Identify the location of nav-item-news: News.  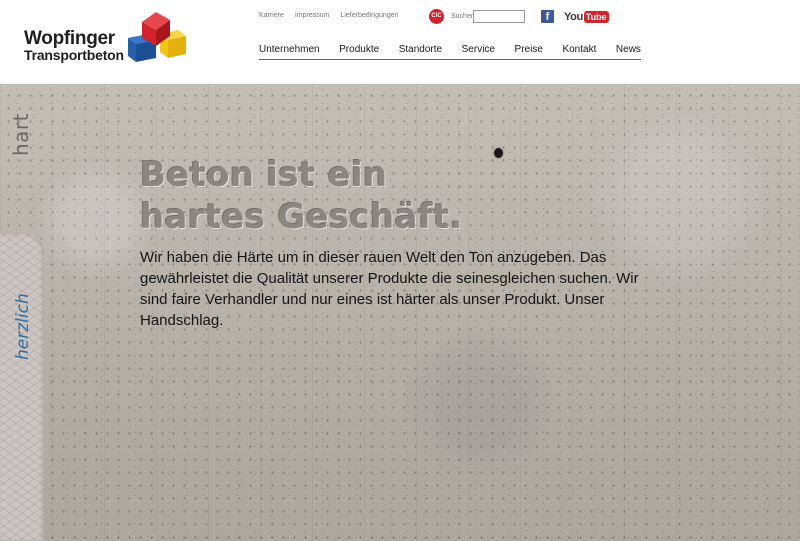
(628, 49).